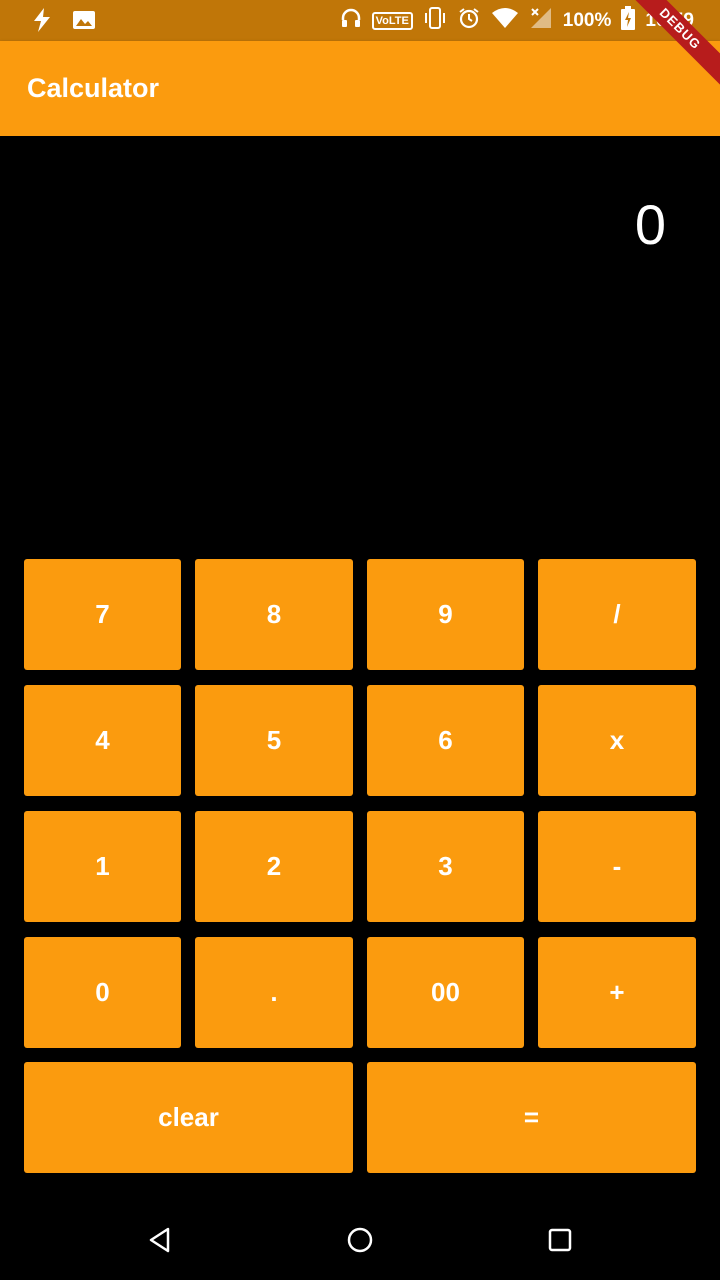  Describe the element at coordinates (392, 20) in the screenshot. I see `volte-badge: VoLTE` at that location.